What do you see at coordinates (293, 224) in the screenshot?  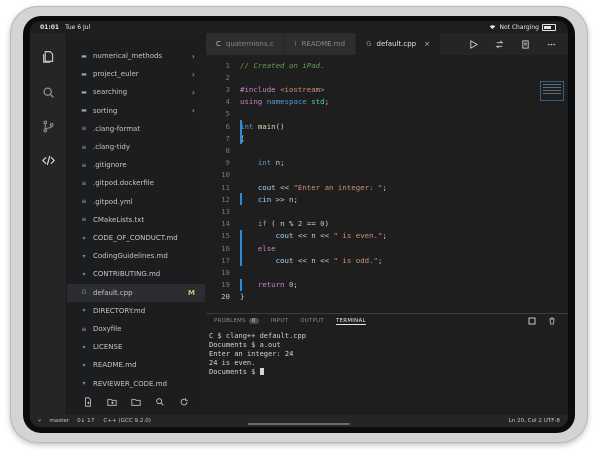 I see `code-text: if ( n % 2 == 0)` at bounding box center [293, 224].